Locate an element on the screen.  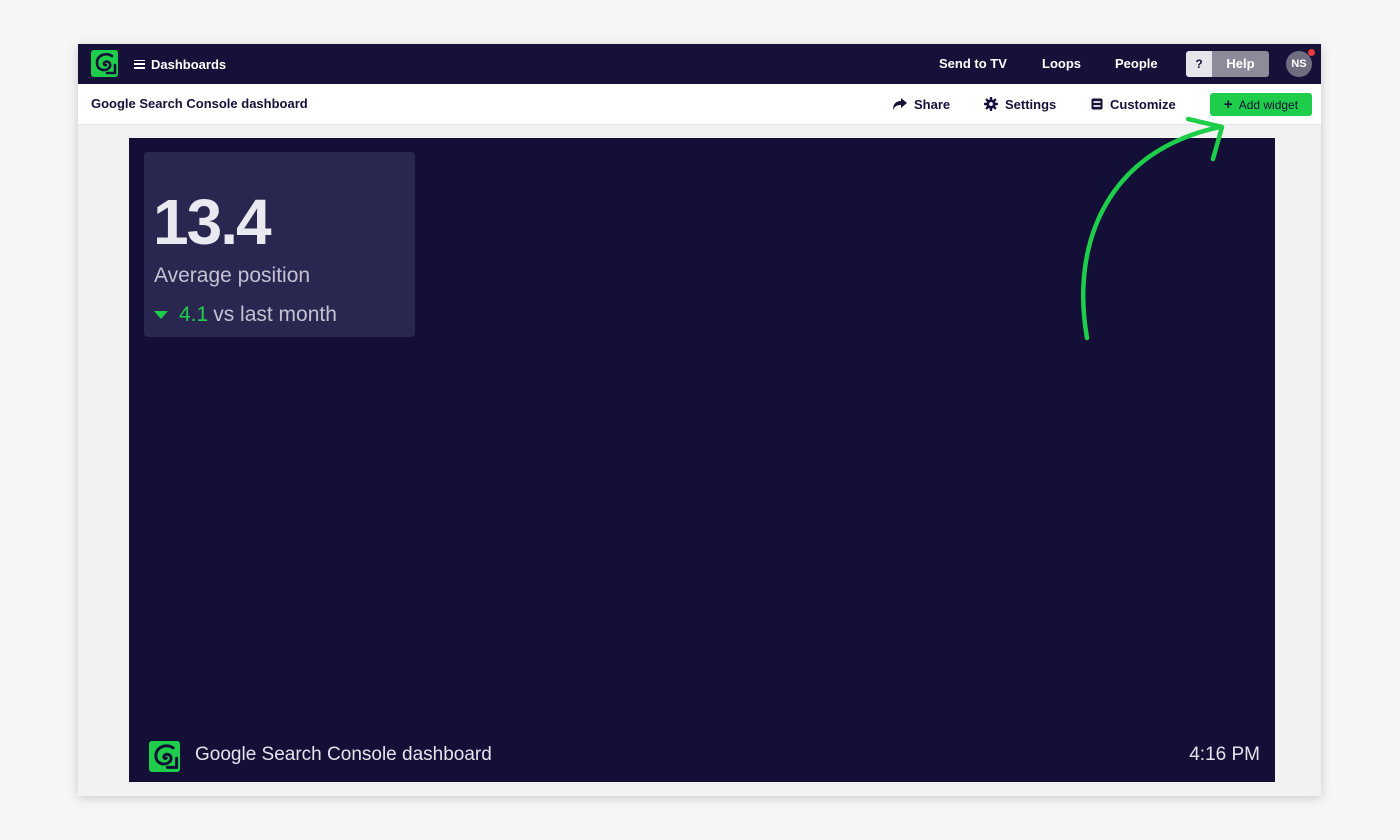
settings-label: Settings is located at coordinates (1031, 104).